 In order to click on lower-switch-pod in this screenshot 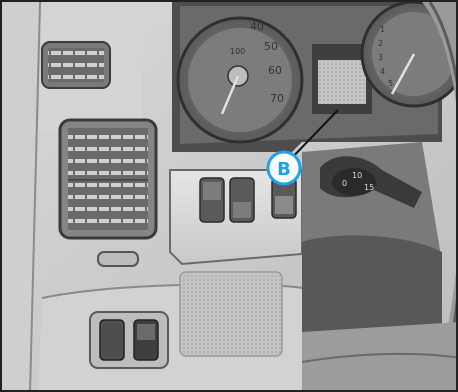, I will do `click(129, 340)`.